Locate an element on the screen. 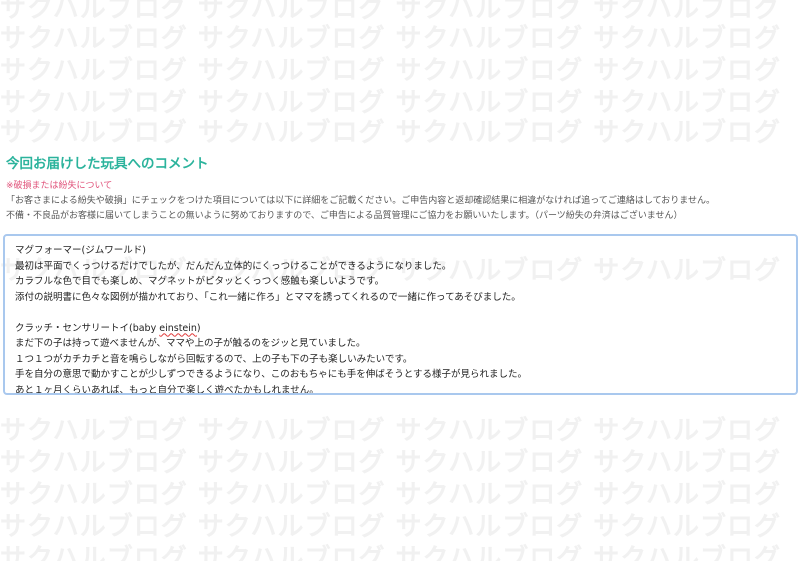  comment-line: あと１ヶ月くらいあれば、もっと自分で楽しく遊べたかもしれません。 is located at coordinates (167, 389).